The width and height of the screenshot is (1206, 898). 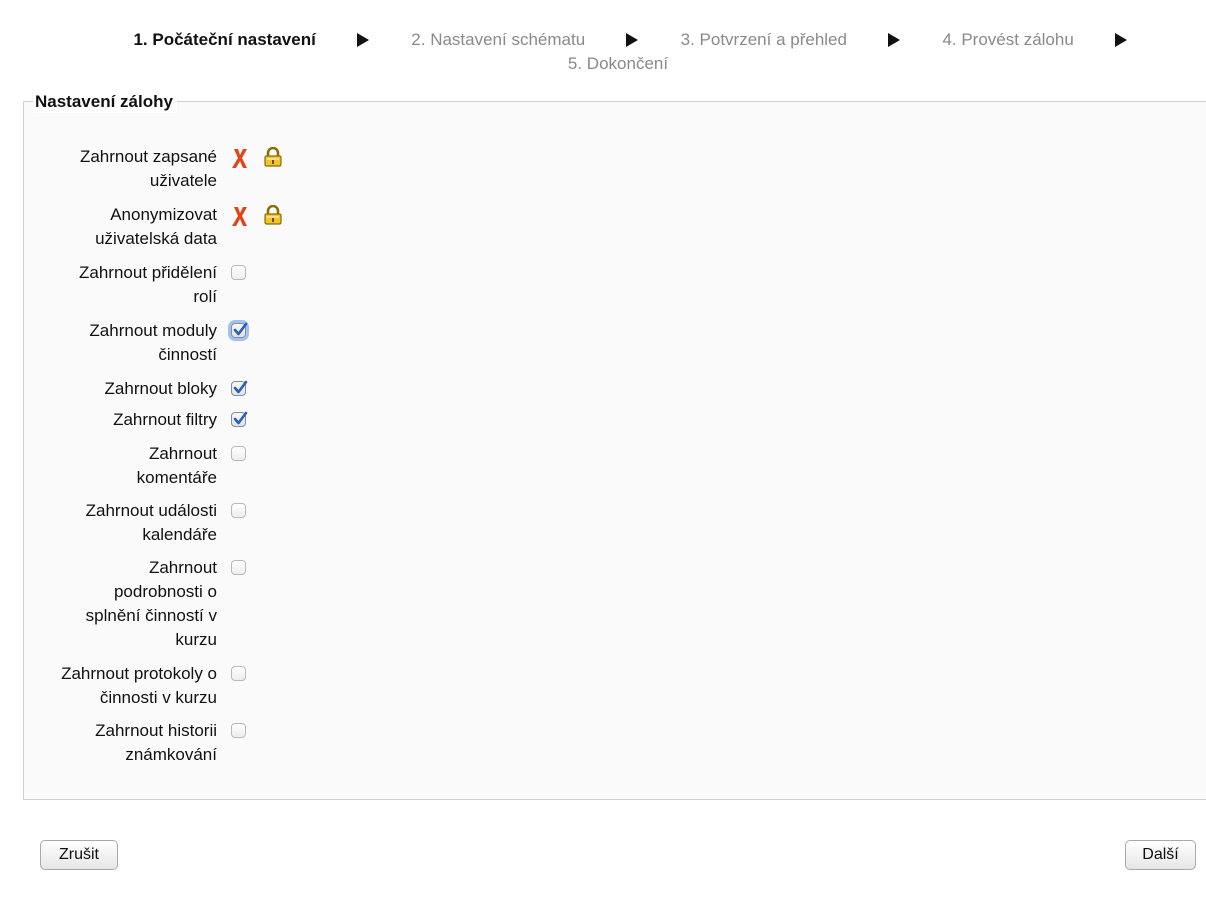 What do you see at coordinates (148, 284) in the screenshot?
I see `setting-label: Zahrnout přidělení rolí` at bounding box center [148, 284].